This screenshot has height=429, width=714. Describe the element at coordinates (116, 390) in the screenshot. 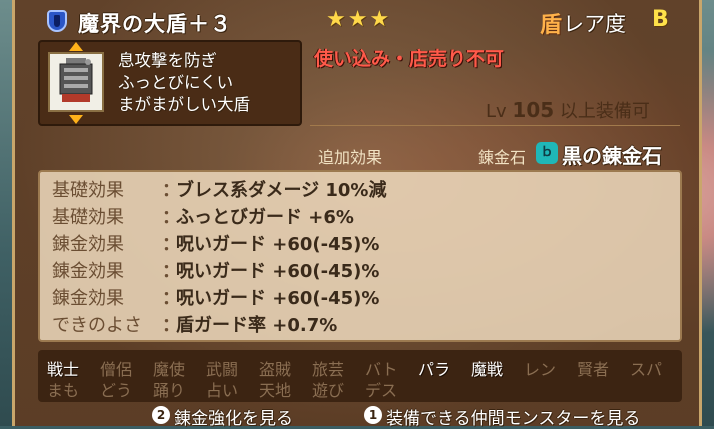

I see `job-どう: どう` at that location.